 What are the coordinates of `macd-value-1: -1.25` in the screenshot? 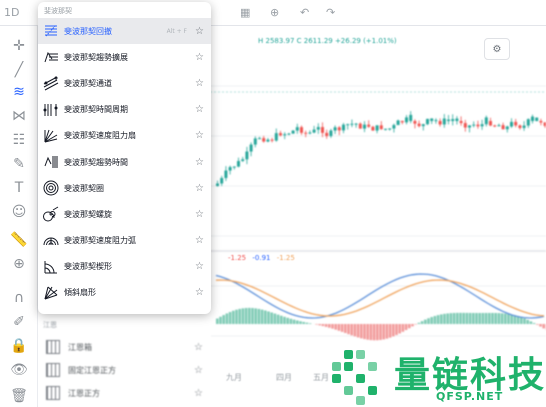 It's located at (237, 258).